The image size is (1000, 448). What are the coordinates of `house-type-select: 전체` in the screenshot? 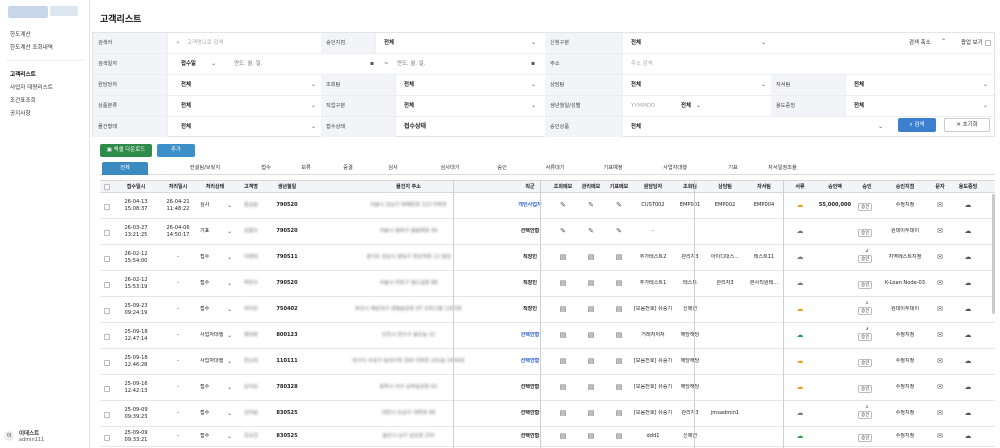 It's located at (240, 127).